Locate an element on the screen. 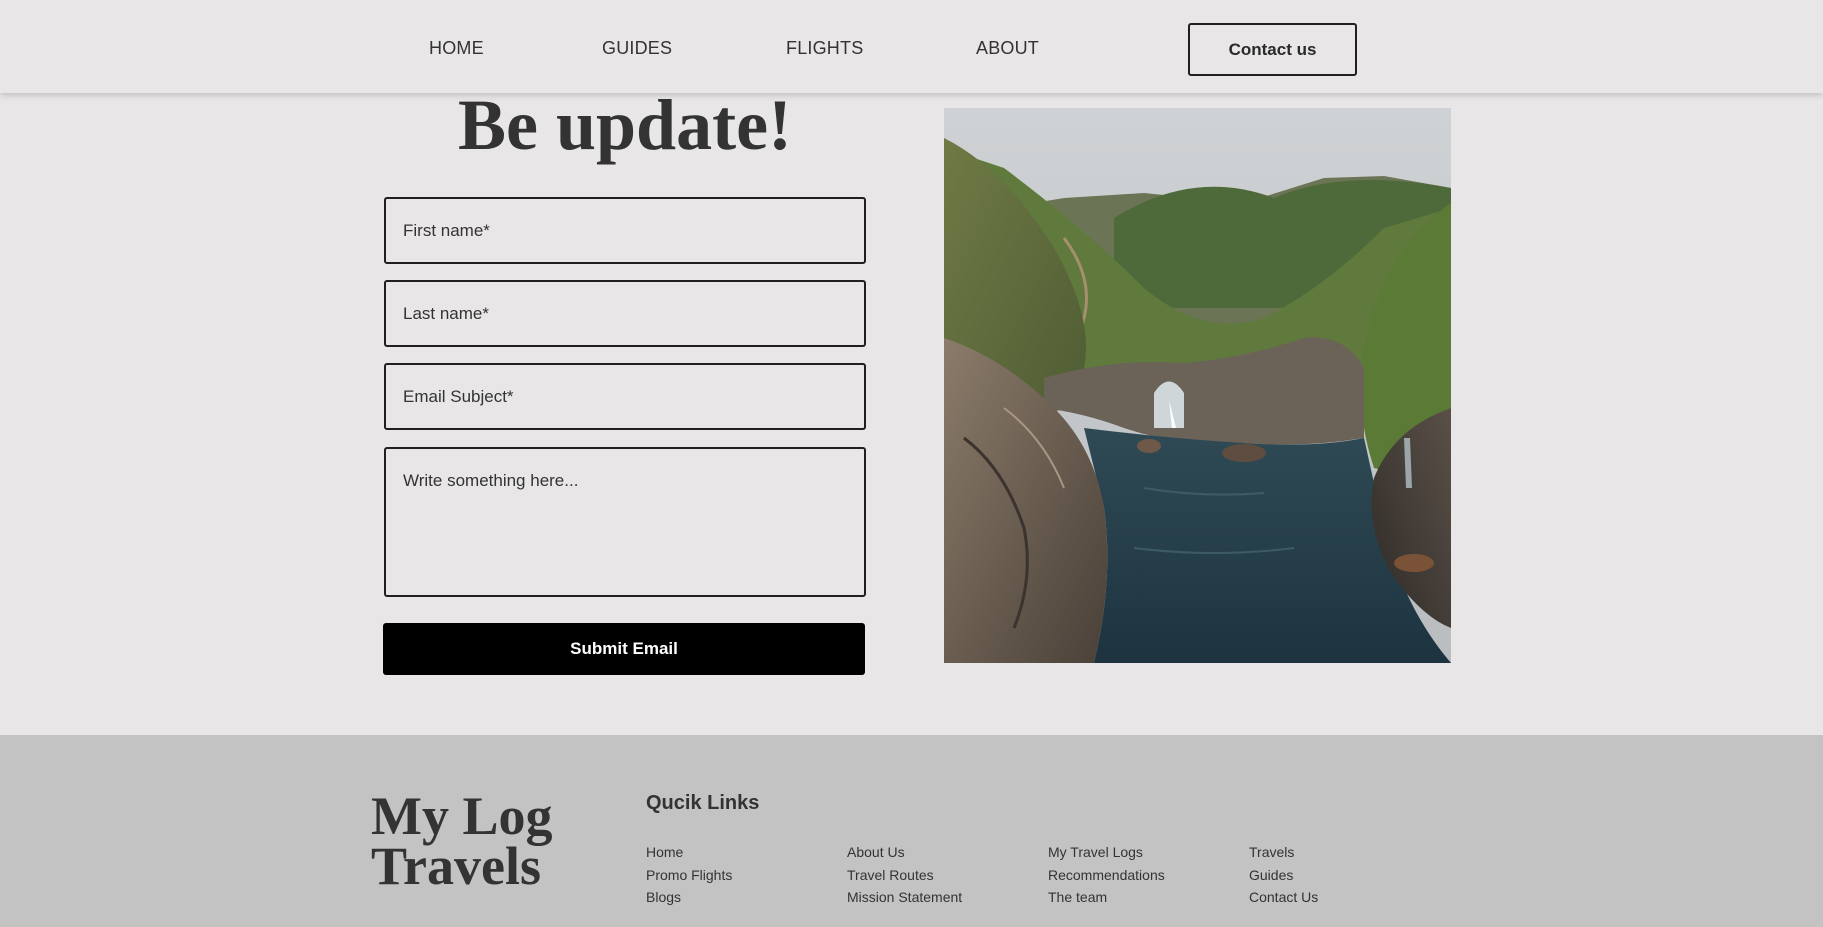 This screenshot has height=927, width=1823. footer-link-travel-routes: Travel Routes is located at coordinates (904, 875).